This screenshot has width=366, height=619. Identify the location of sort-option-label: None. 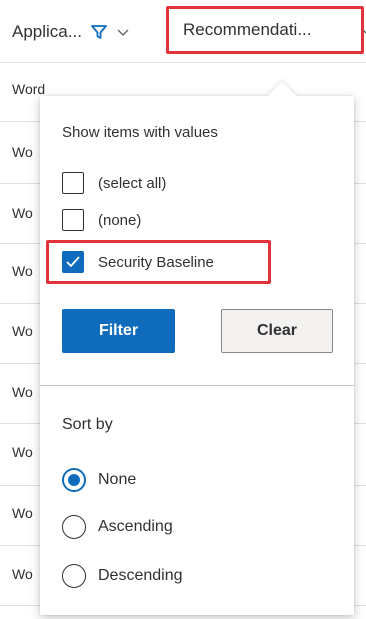
(117, 479).